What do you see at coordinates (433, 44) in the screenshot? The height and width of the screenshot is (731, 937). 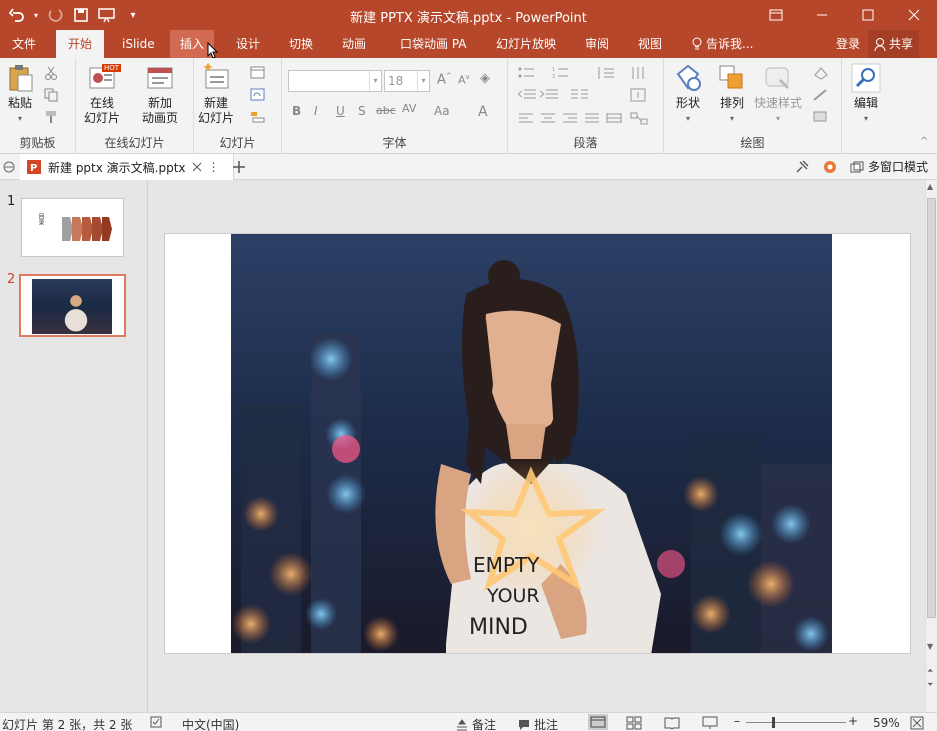 I see `tab-pocket-animation: 口袋动画 PA` at bounding box center [433, 44].